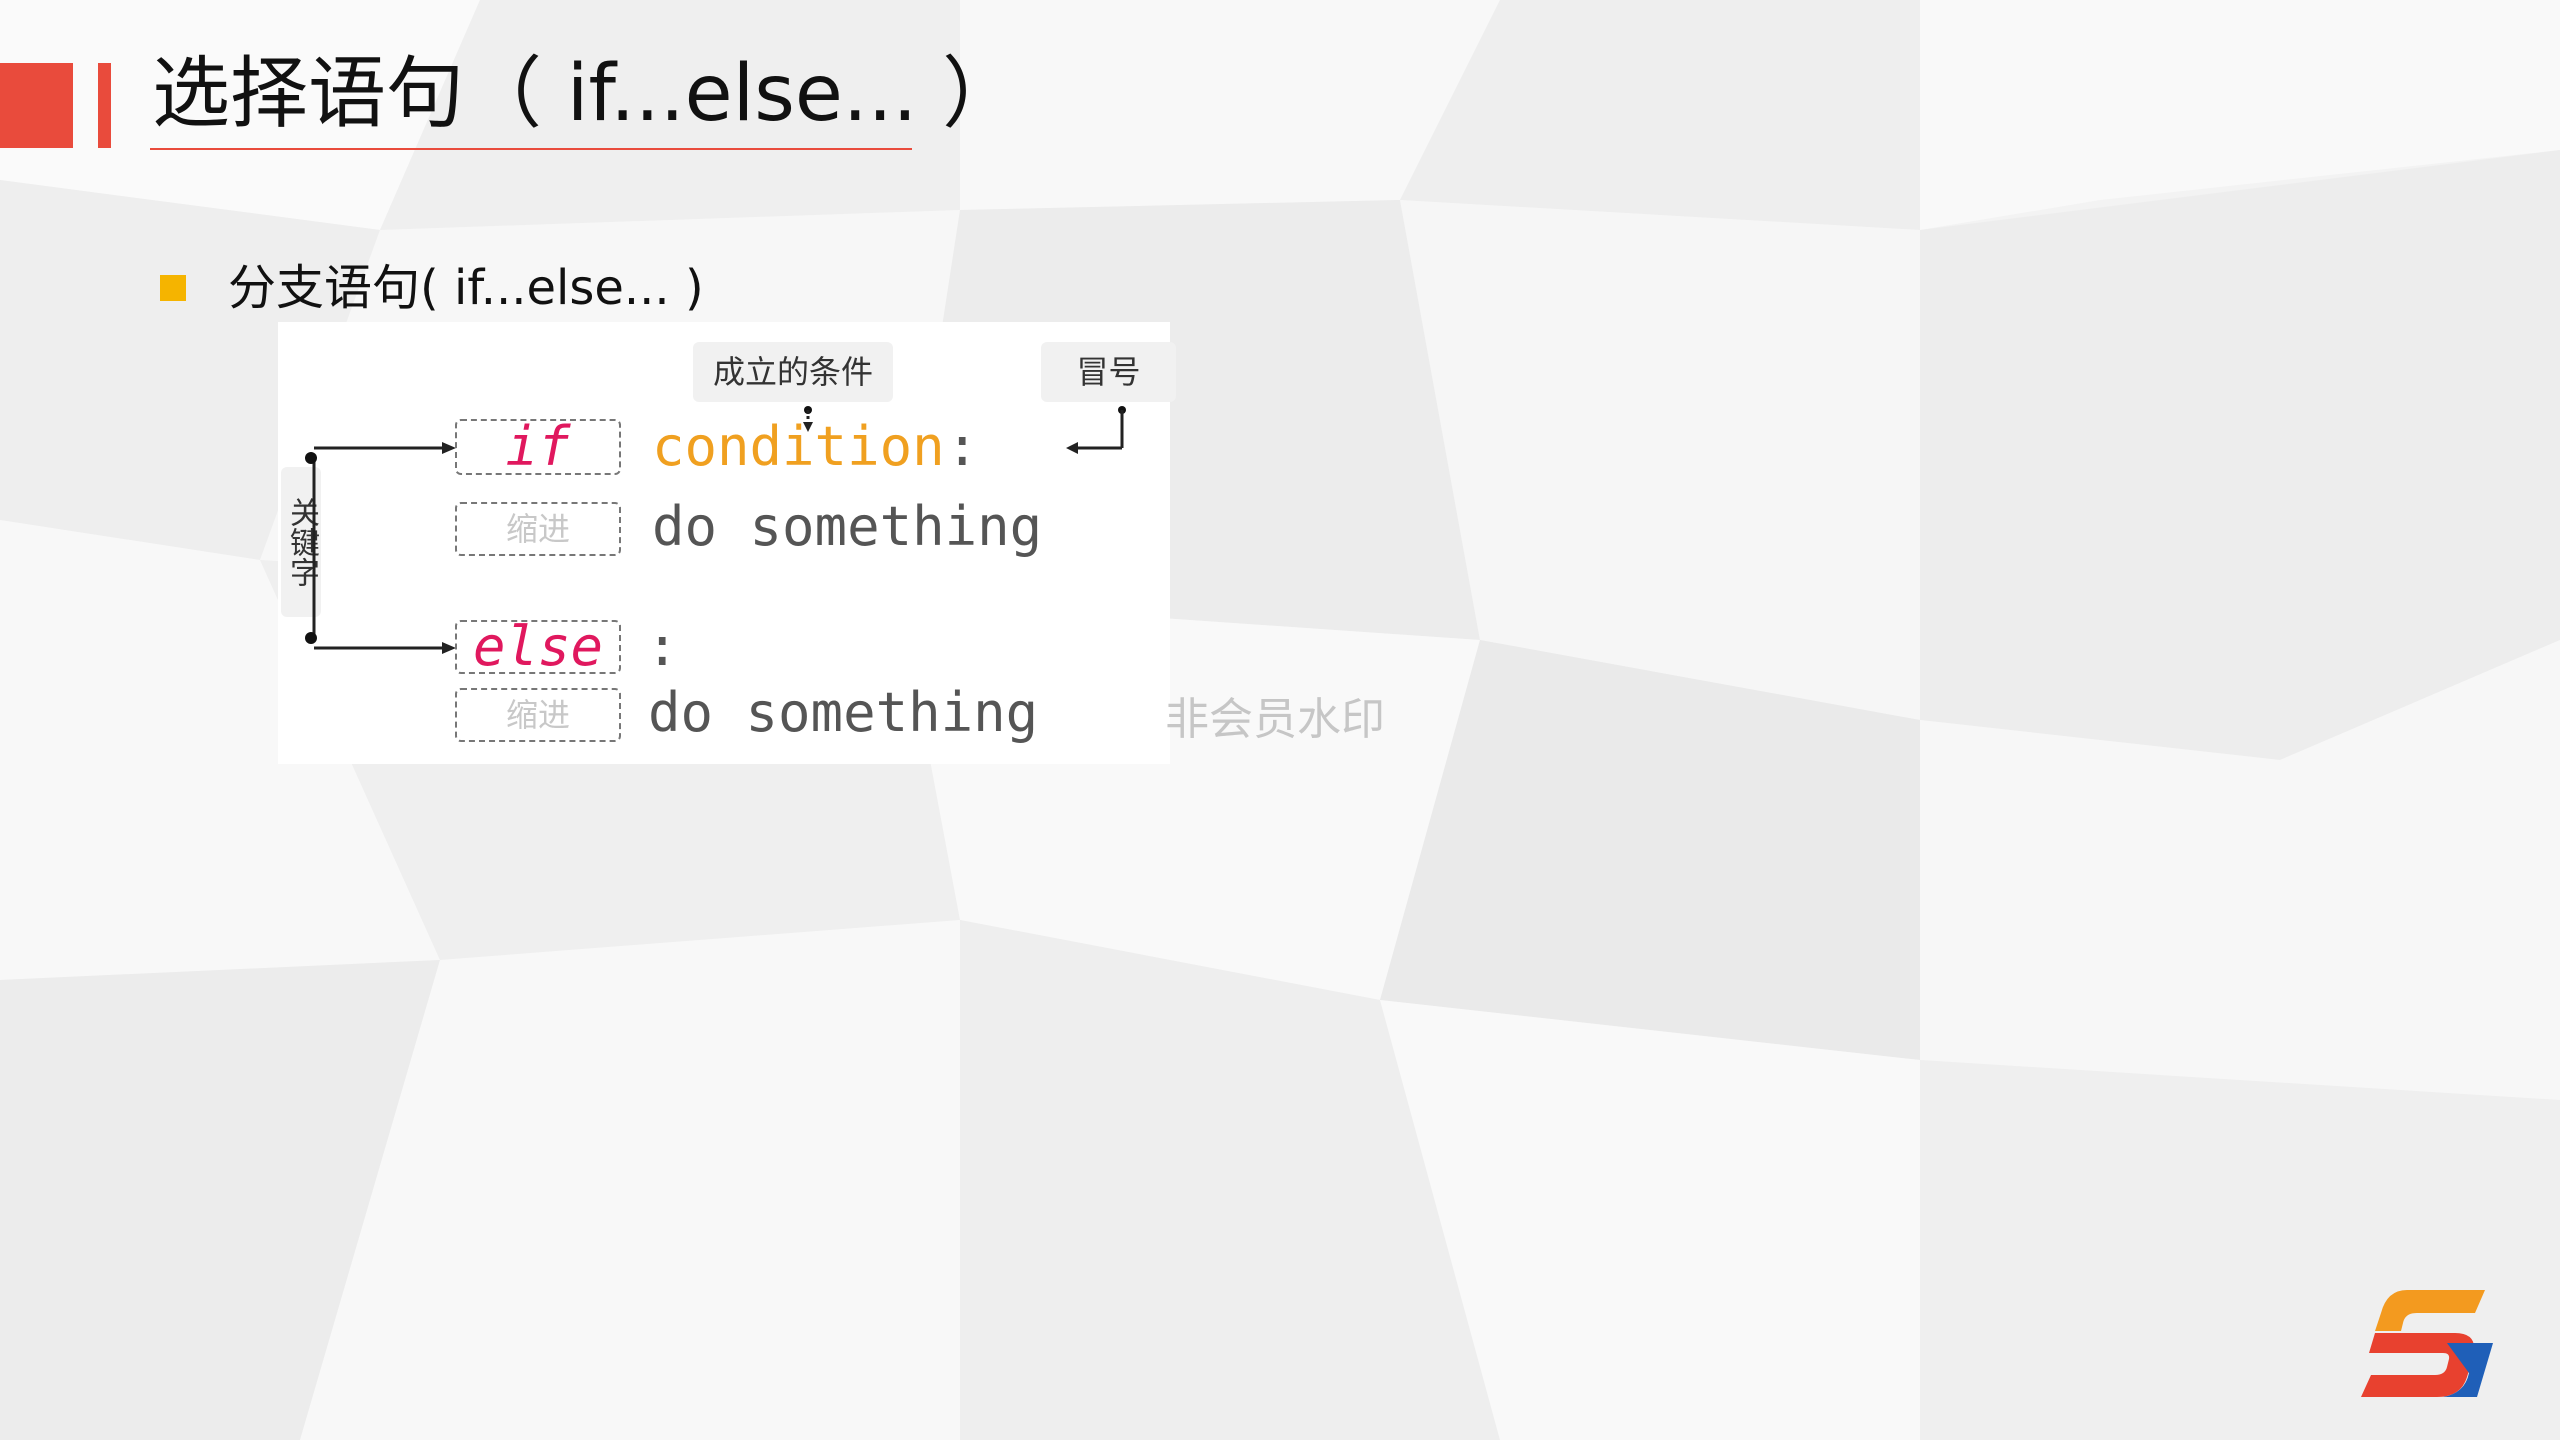 The height and width of the screenshot is (1440, 2560). What do you see at coordinates (531, 149) in the screenshot?
I see `title-underline` at bounding box center [531, 149].